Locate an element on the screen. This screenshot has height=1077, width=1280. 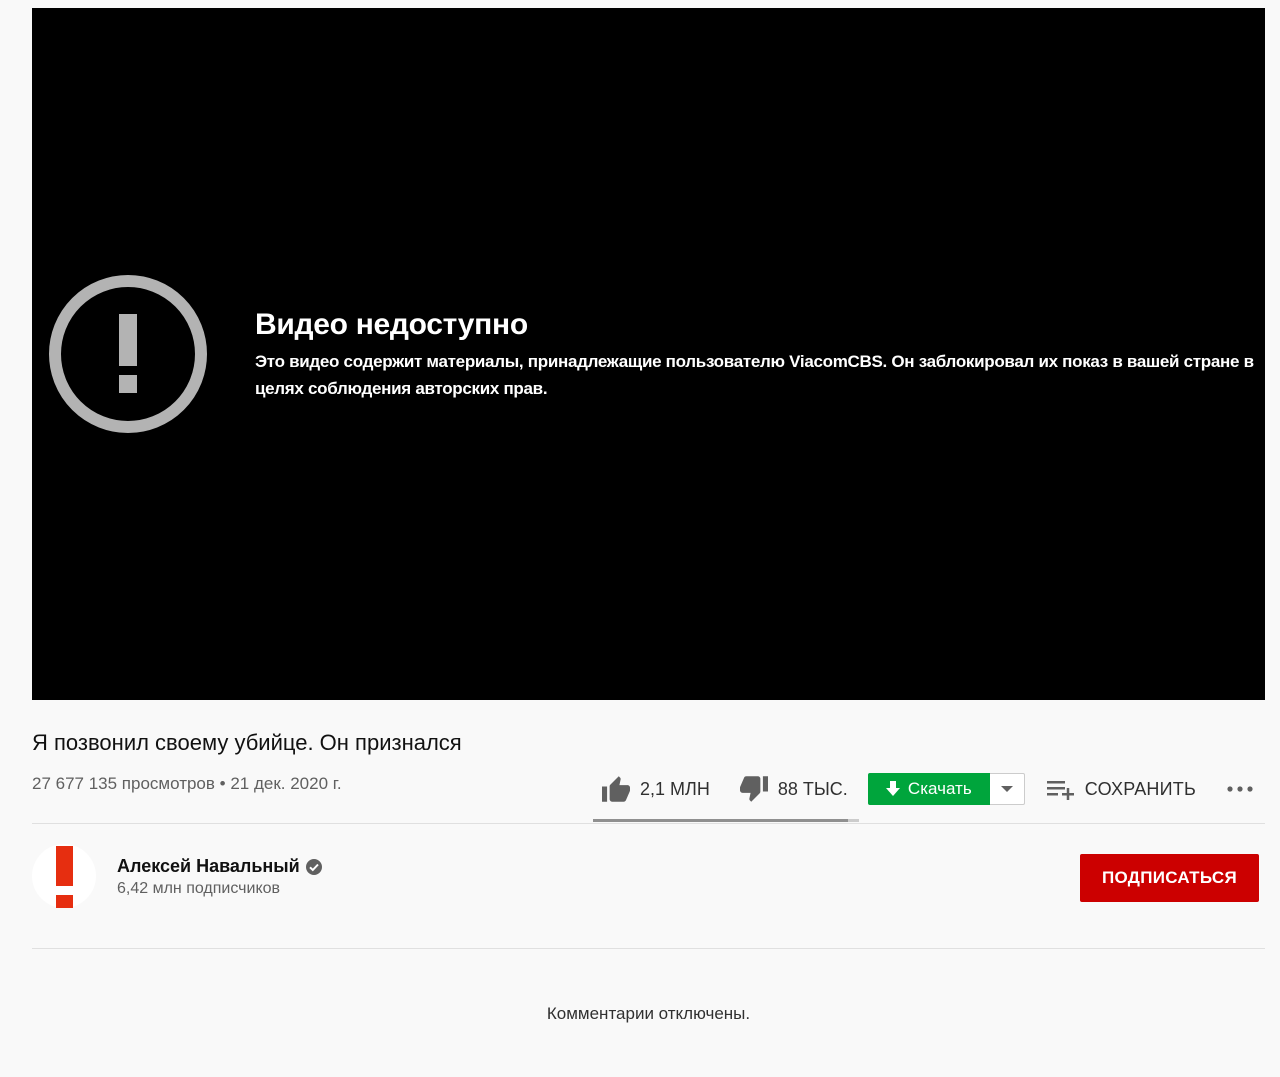
download-button: Скачать is located at coordinates (928, 789).